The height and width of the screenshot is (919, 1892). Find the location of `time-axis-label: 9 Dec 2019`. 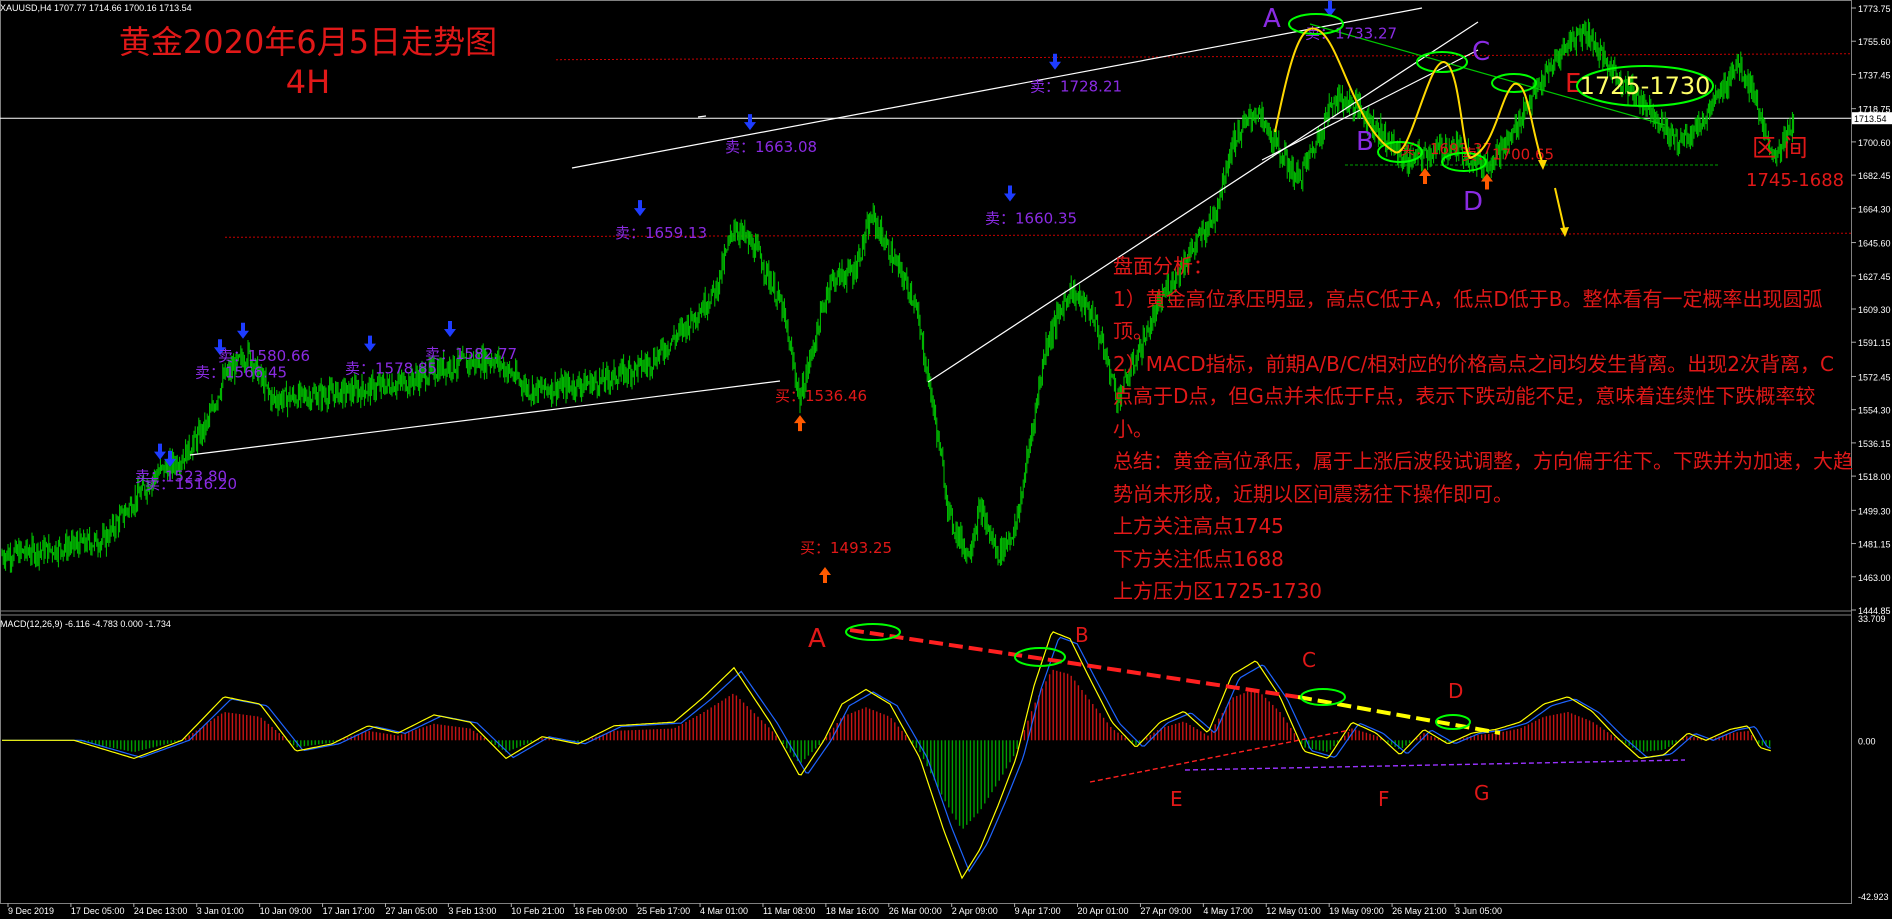

time-axis-label: 9 Dec 2019 is located at coordinates (31, 911).